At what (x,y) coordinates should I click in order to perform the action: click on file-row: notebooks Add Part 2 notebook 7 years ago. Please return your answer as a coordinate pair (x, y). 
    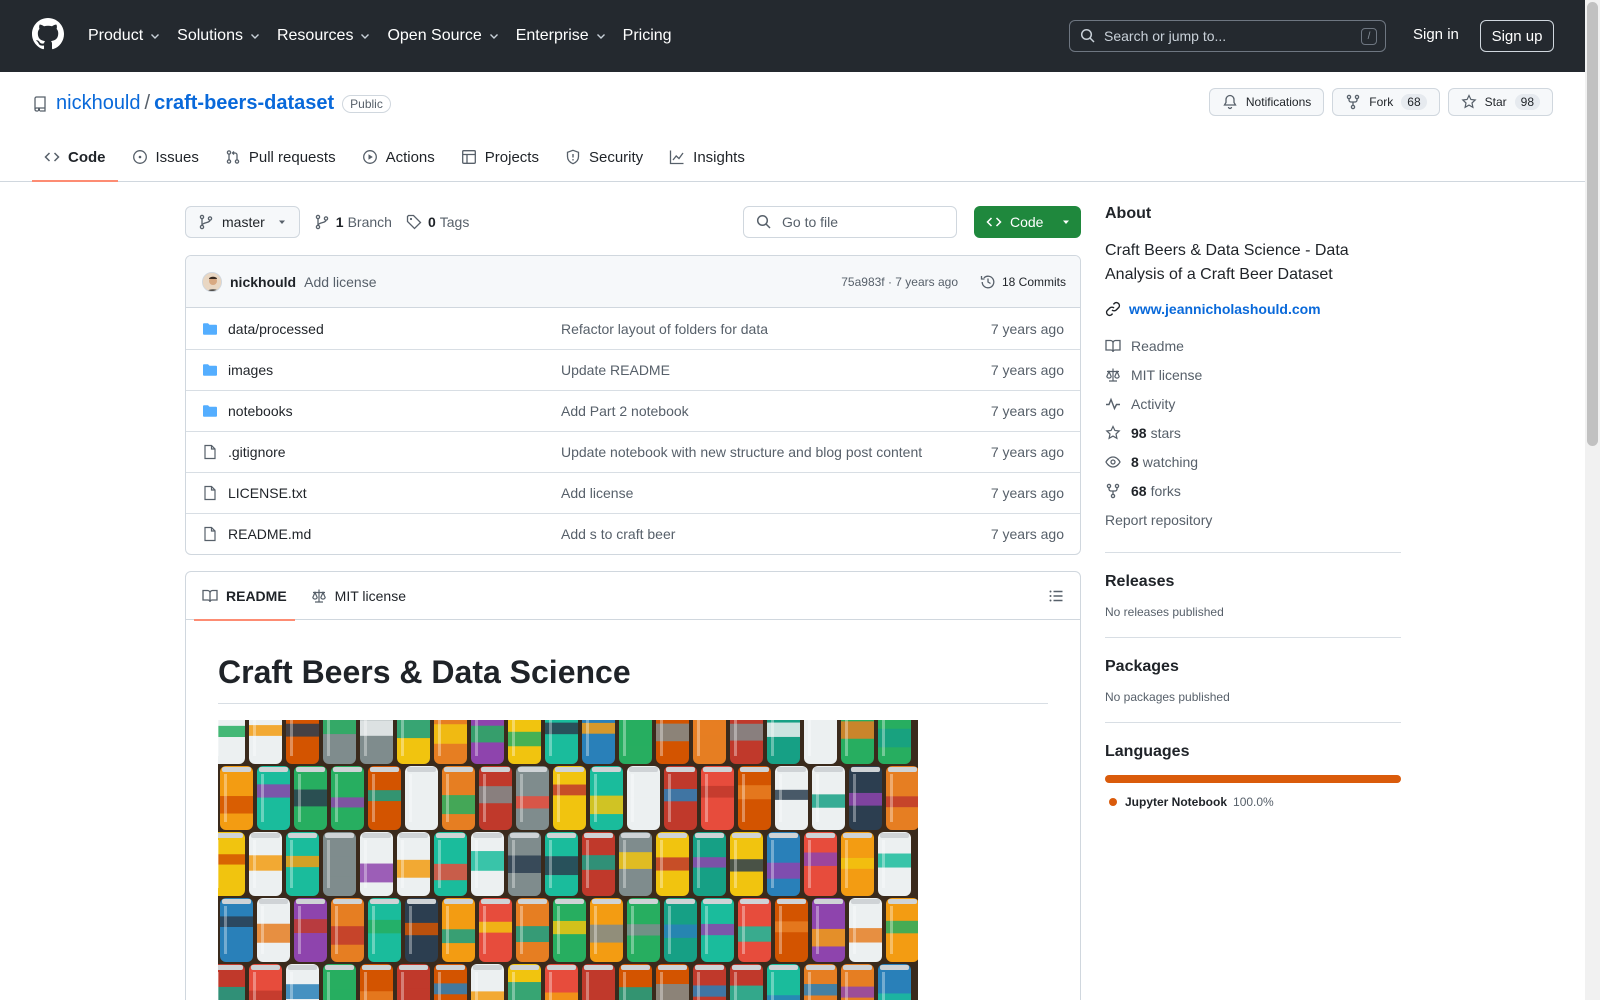
    Looking at the image, I should click on (633, 410).